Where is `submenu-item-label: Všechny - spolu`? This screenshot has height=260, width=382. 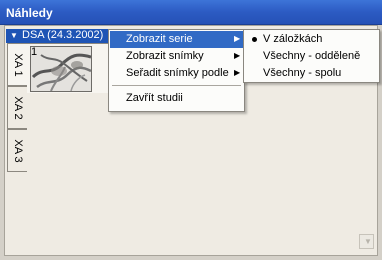
submenu-item-label: Všechny - spolu is located at coordinates (302, 73).